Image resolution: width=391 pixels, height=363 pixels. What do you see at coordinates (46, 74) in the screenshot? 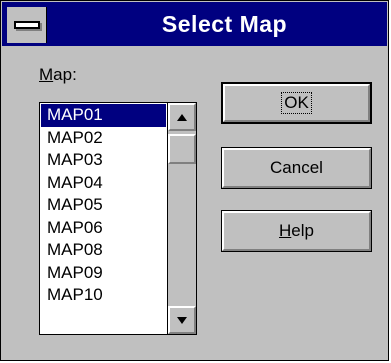
I see `map-label-mnemonic: M` at bounding box center [46, 74].